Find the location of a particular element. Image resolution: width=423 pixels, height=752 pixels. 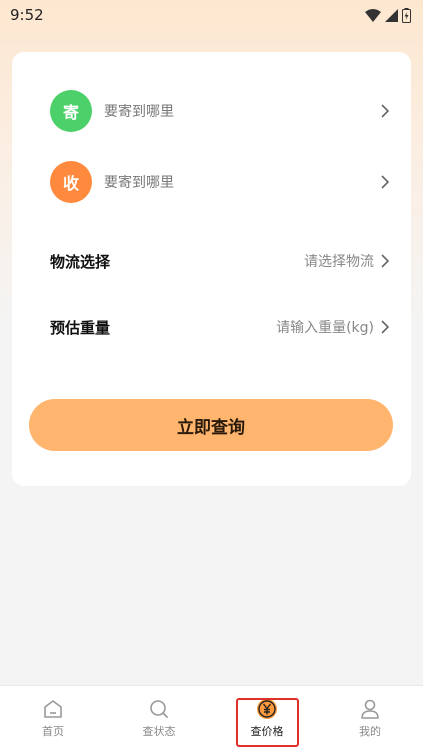

signal-icon is located at coordinates (391, 15).